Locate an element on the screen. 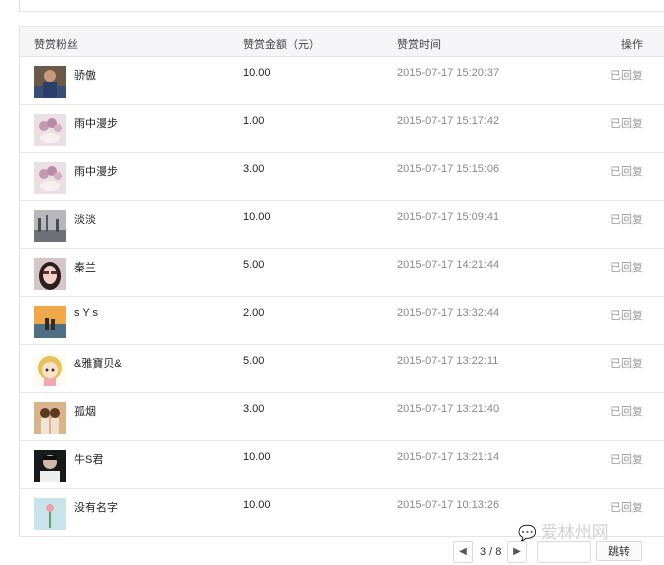 The image size is (664, 565). fan-name: s Y s is located at coordinates (86, 313).